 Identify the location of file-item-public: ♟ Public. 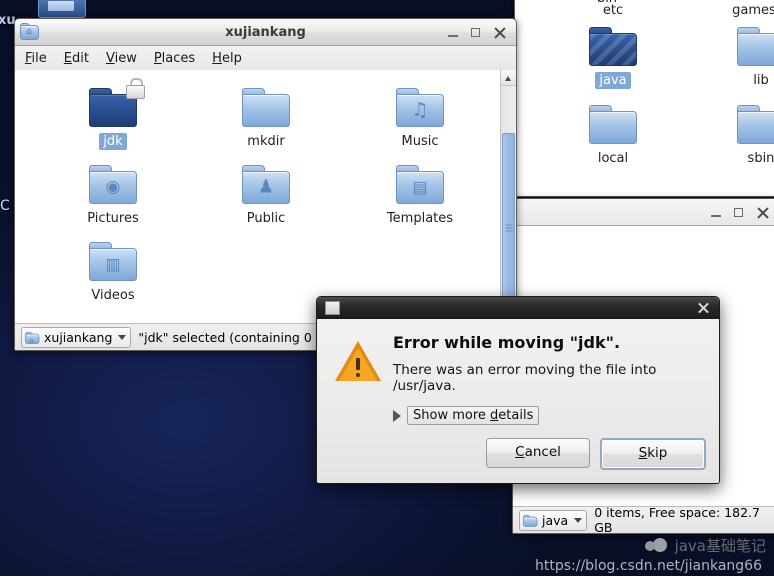
(266, 196).